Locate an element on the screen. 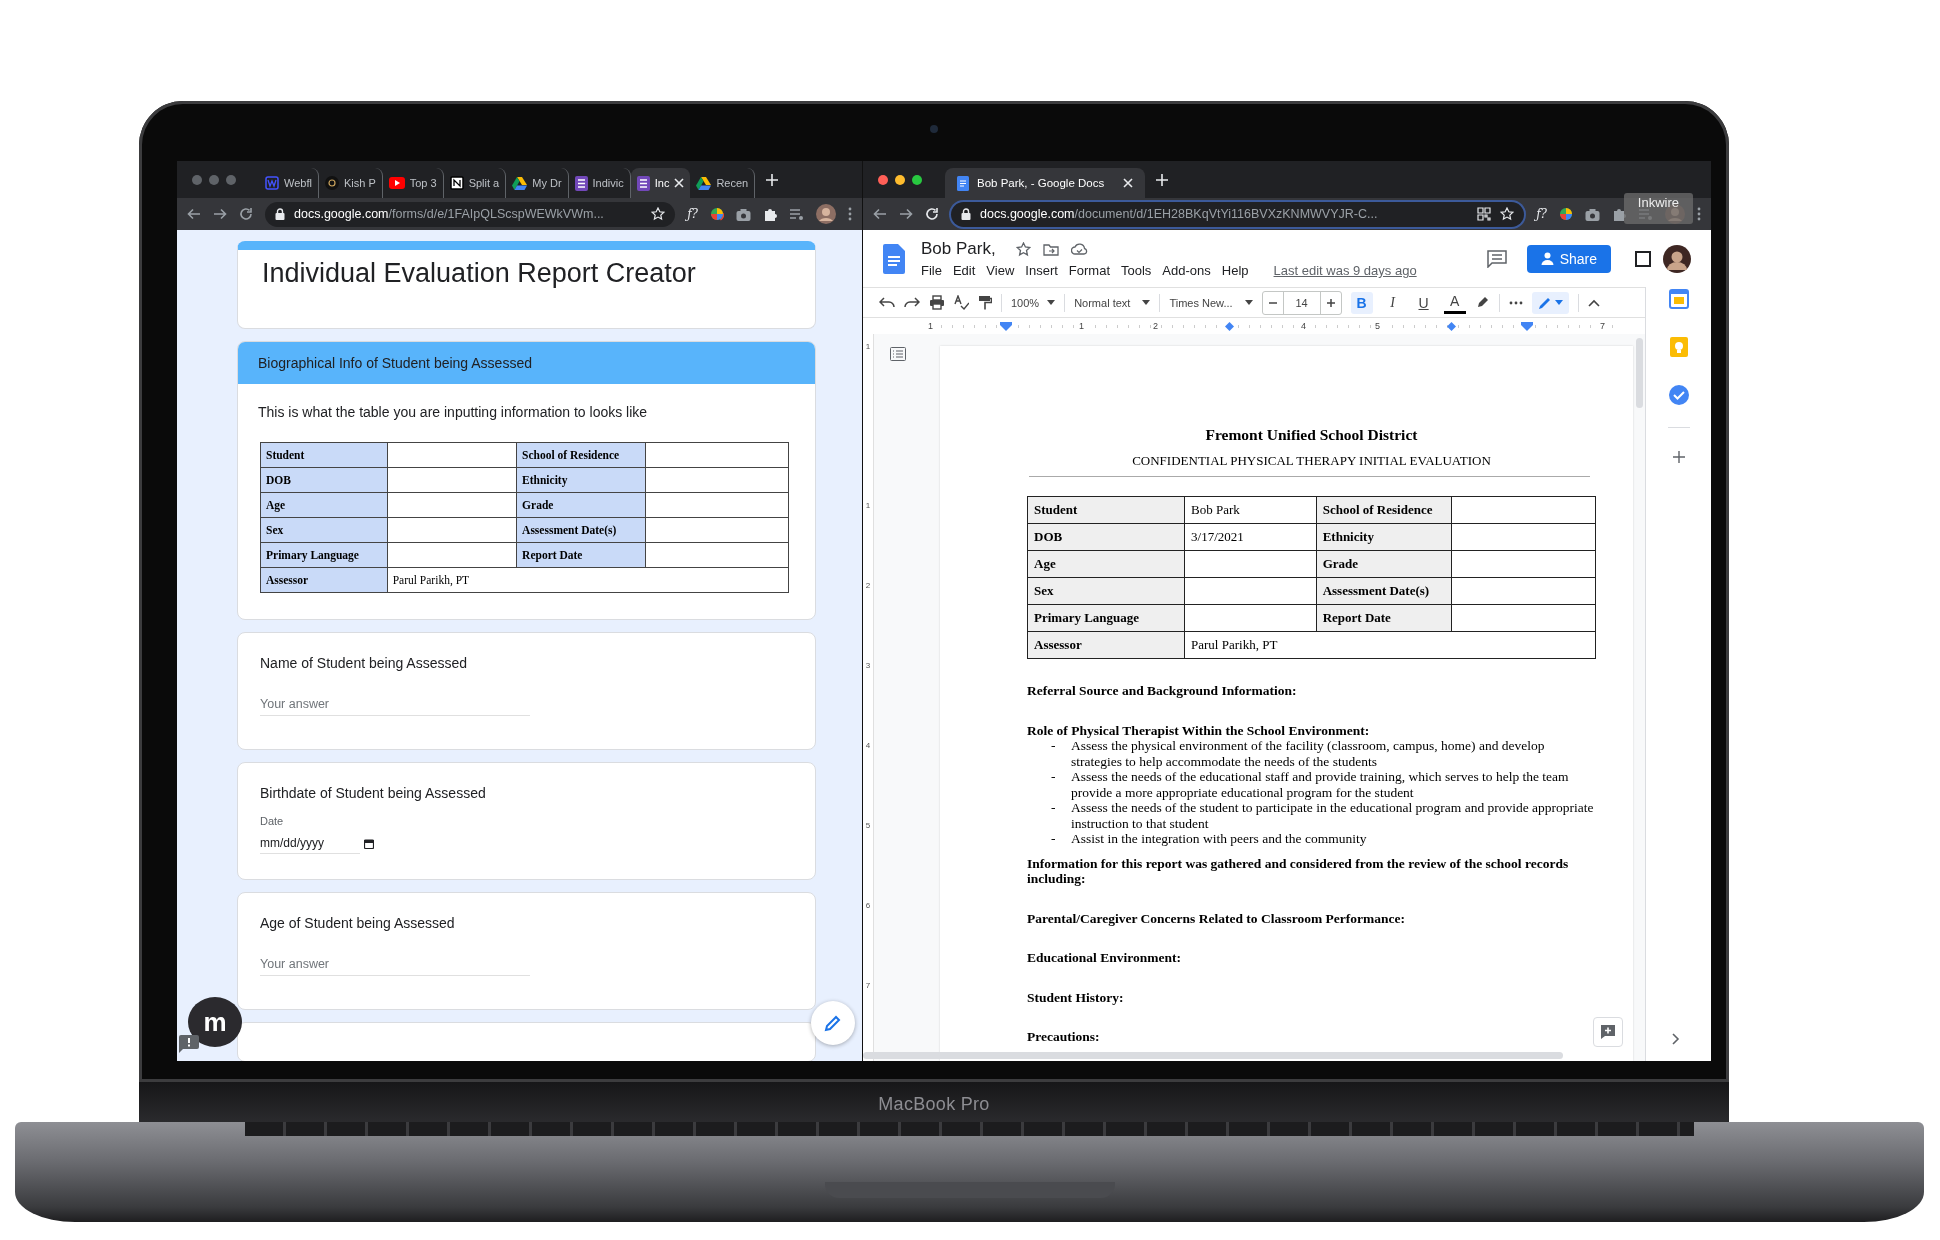 The width and height of the screenshot is (1940, 1240). collapse-icon is located at coordinates (1593, 302).